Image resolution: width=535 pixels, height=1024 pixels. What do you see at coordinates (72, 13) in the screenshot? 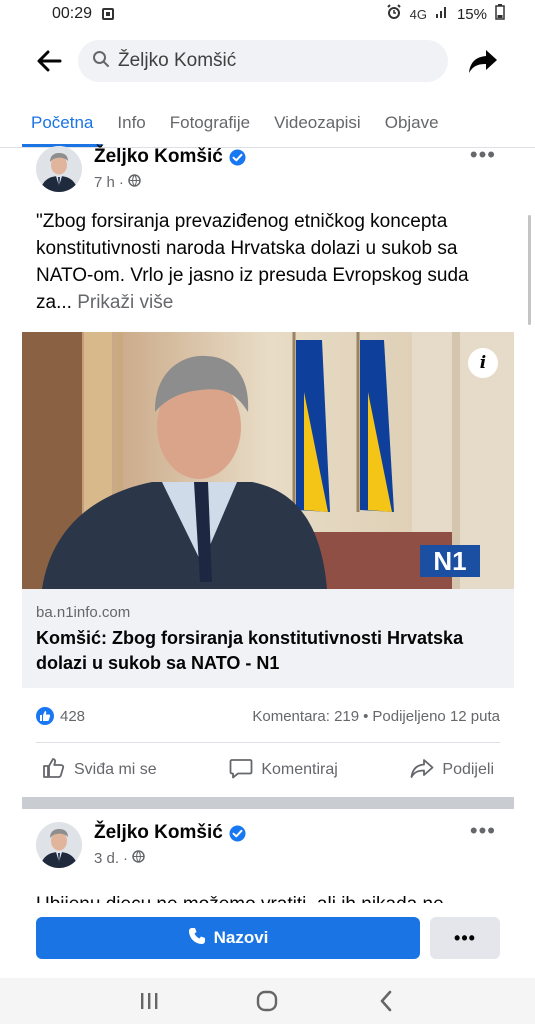
I see `status-time: 00:29` at bounding box center [72, 13].